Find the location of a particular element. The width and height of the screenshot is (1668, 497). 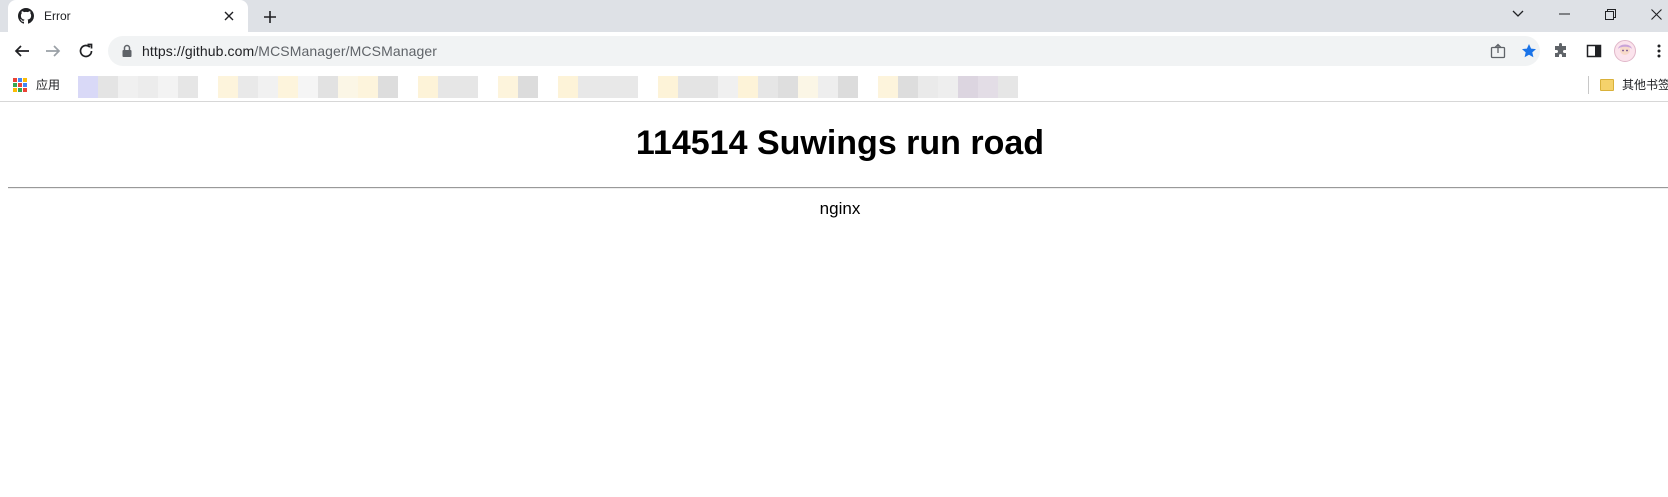

restore-button is located at coordinates (1610, 14).